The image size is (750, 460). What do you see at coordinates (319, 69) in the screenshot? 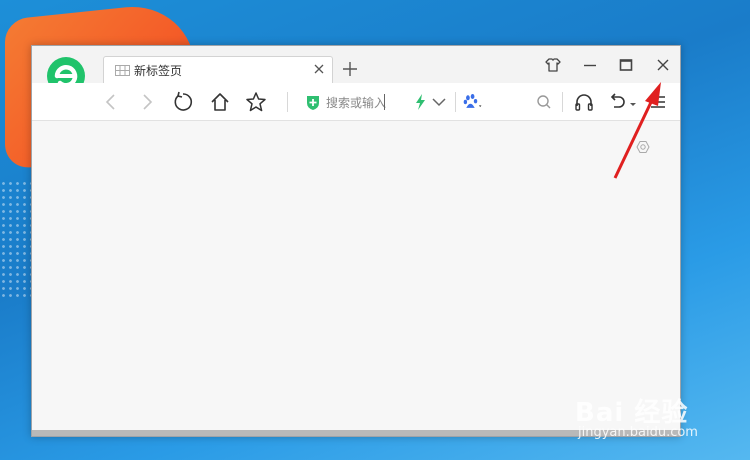
I see `tab-close-icon` at bounding box center [319, 69].